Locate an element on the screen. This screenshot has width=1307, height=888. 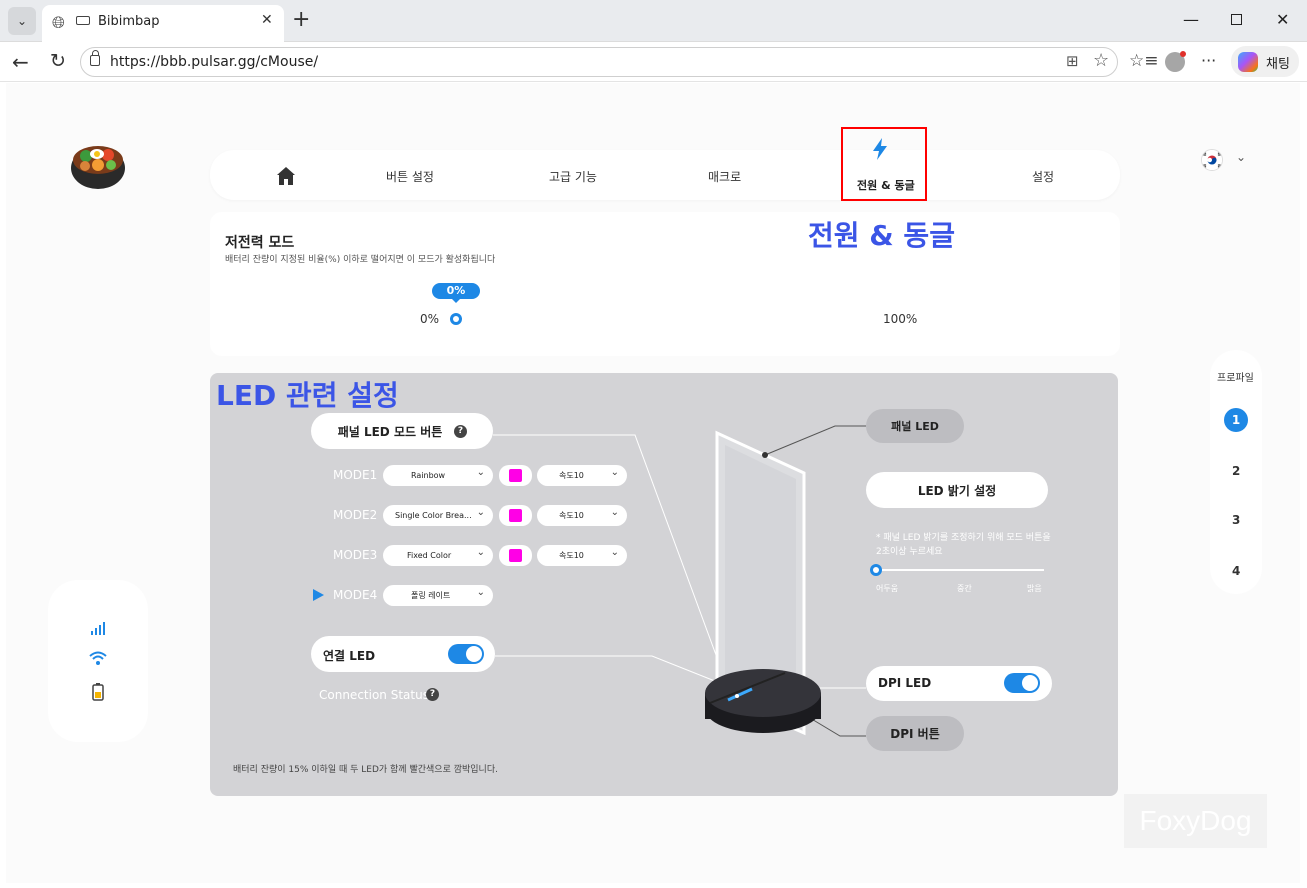
low-power-card is located at coordinates (665, 284).